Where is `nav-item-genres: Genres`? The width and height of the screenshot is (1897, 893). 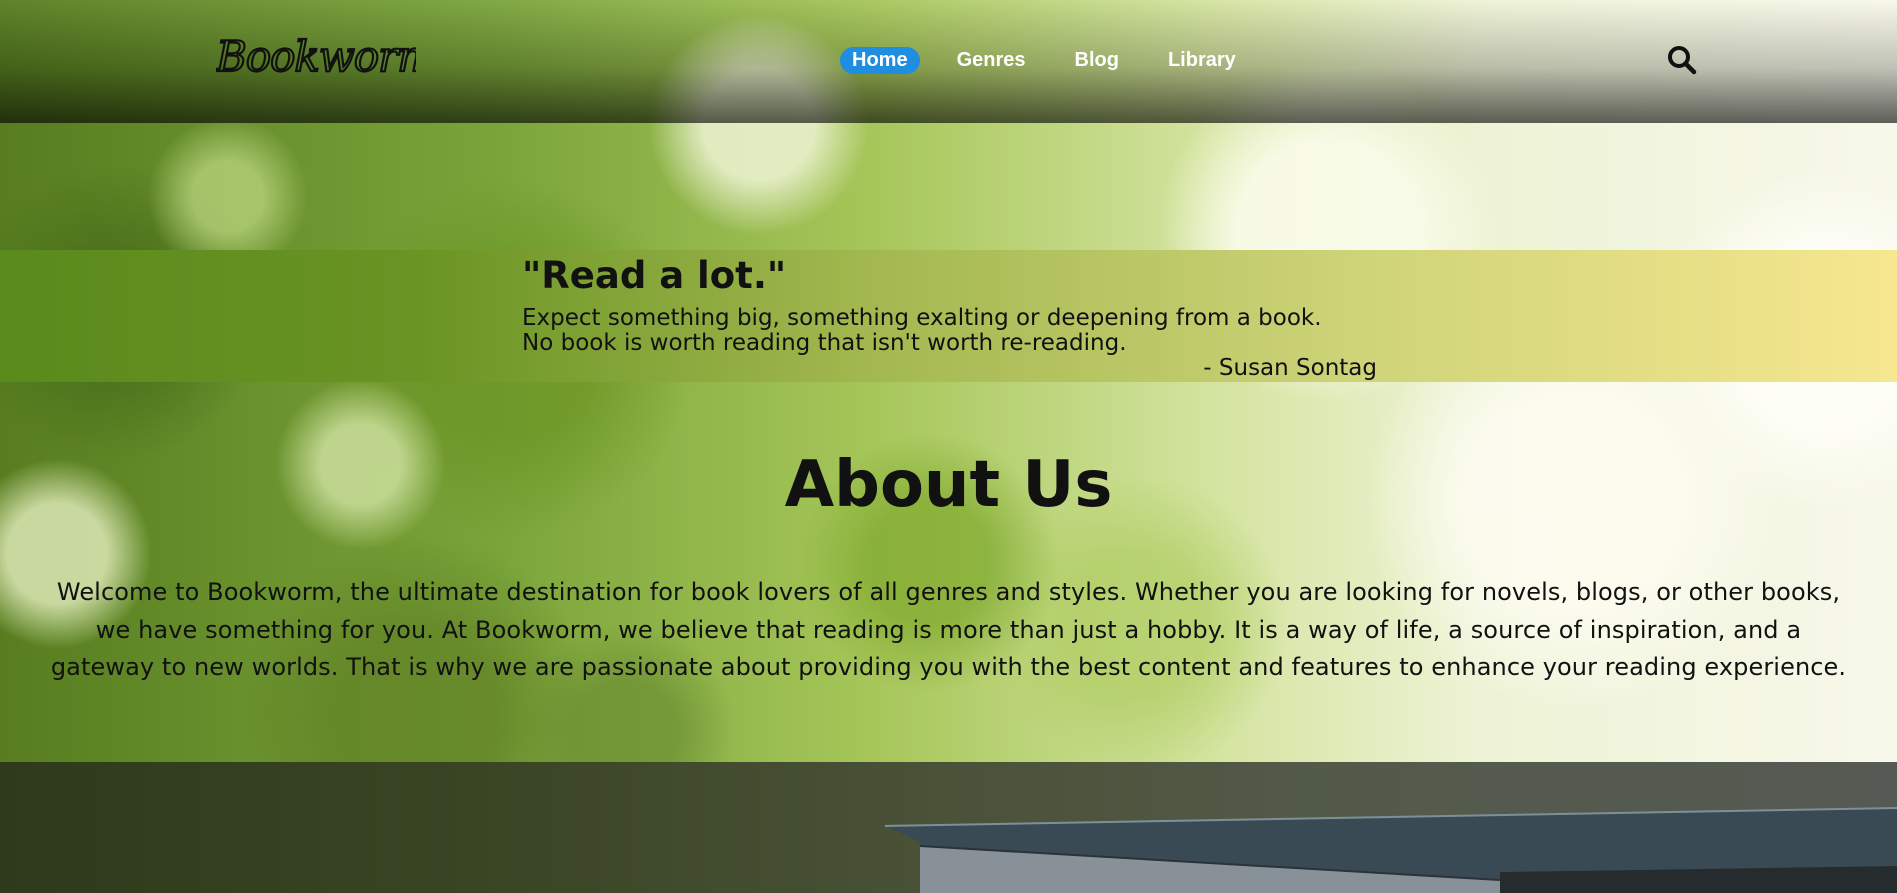
nav-item-genres: Genres is located at coordinates (991, 60).